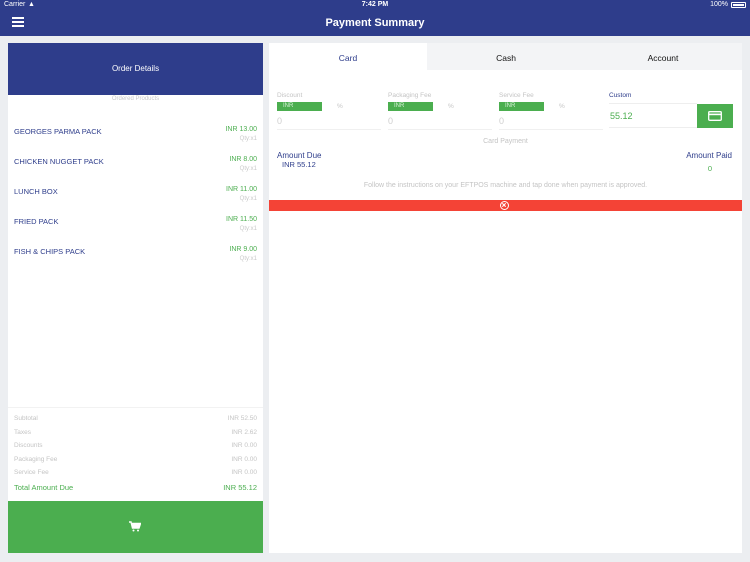  I want to click on discounts-row: Discounts INR 0.00, so click(135, 446).